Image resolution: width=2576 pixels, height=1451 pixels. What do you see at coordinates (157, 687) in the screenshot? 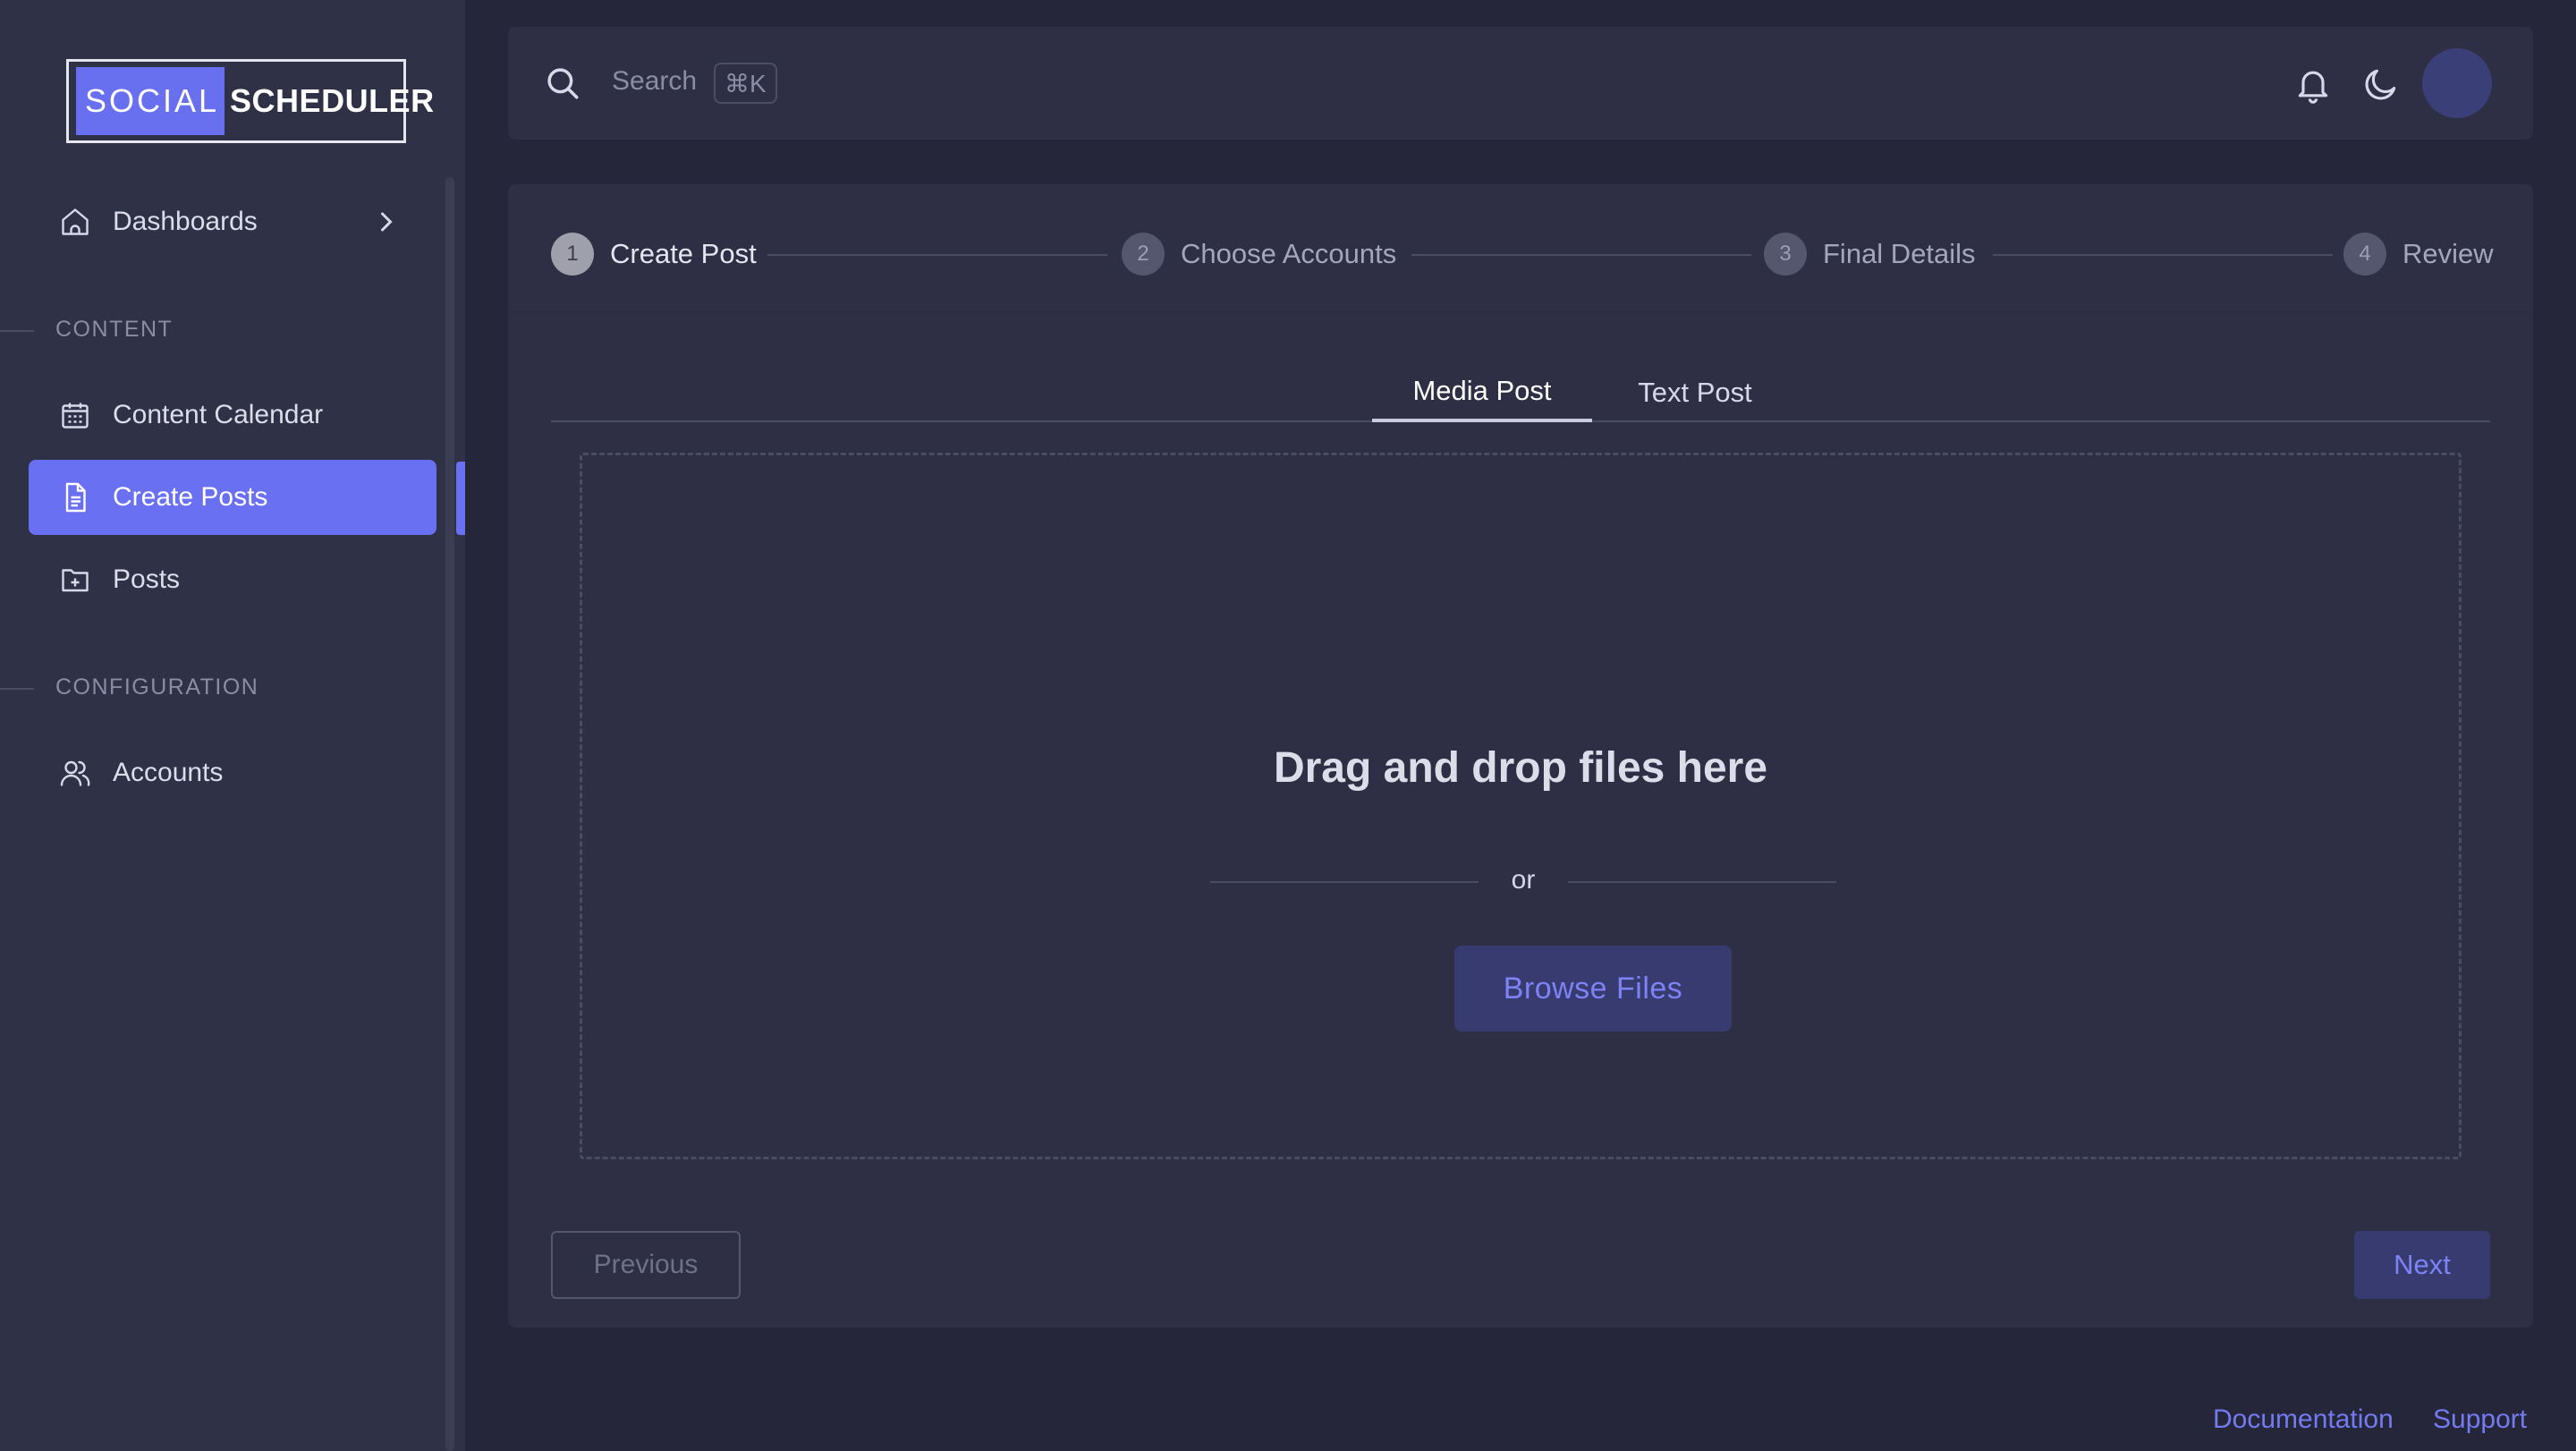
I see `section-label-configuration: CONFIGURATION` at bounding box center [157, 687].